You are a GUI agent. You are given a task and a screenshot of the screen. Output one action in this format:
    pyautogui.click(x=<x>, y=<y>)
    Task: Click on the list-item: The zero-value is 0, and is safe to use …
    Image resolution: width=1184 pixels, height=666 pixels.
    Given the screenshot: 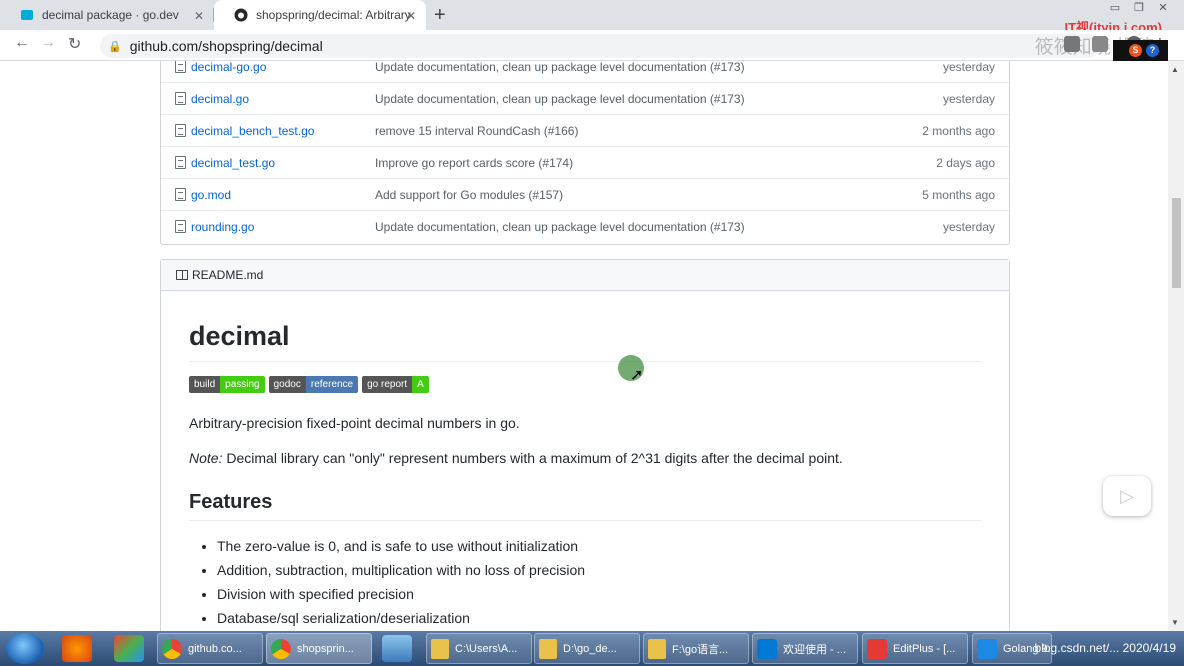 What is the action you would take?
    pyautogui.click(x=401, y=550)
    